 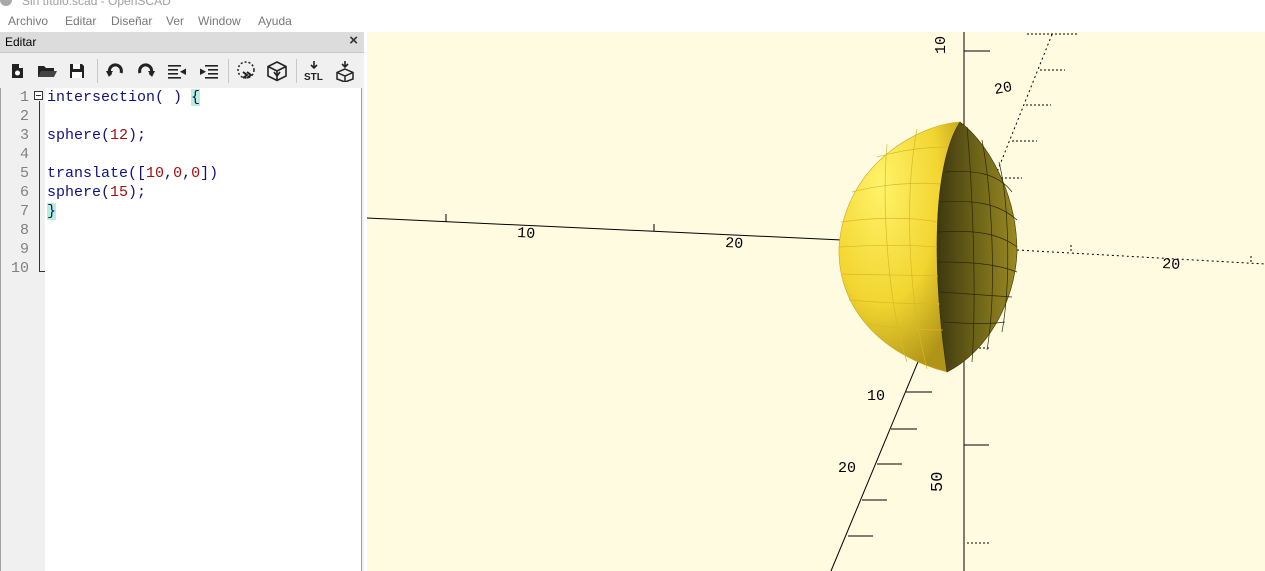 I want to click on unindent-icon, so click(x=177, y=72).